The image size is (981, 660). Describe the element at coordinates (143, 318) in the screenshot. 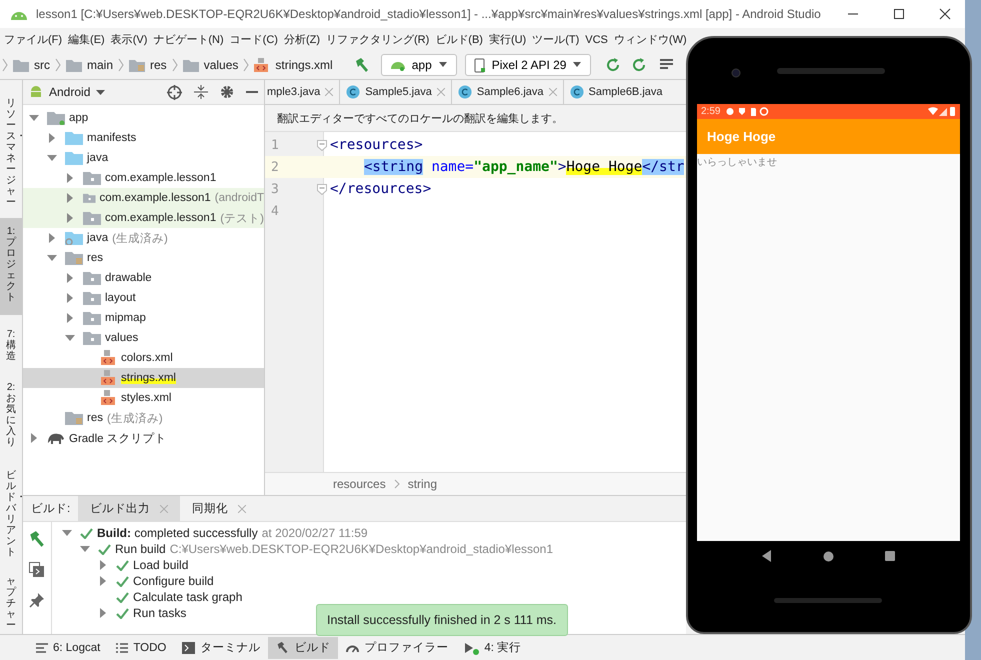

I see `tree-item: mipmap` at that location.